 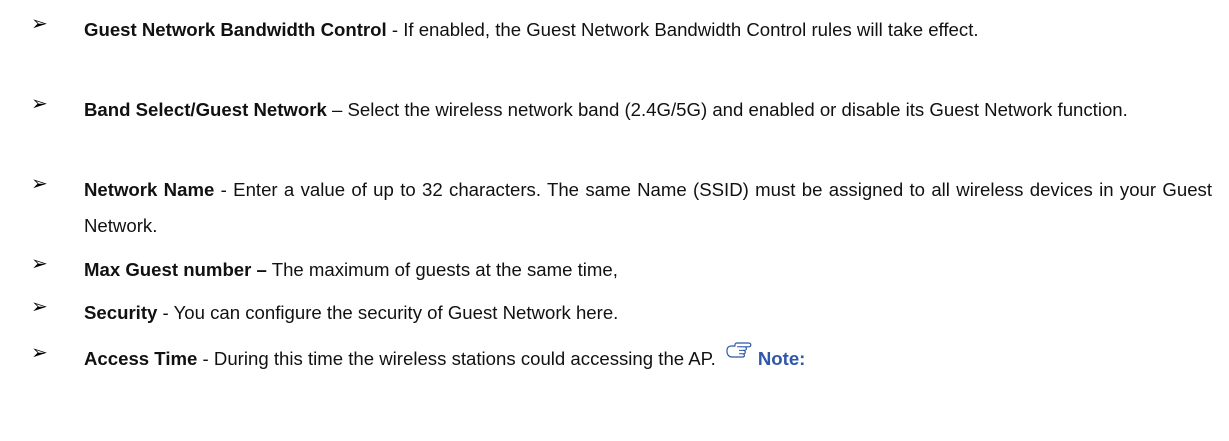 I want to click on note-label: Note:, so click(x=781, y=358).